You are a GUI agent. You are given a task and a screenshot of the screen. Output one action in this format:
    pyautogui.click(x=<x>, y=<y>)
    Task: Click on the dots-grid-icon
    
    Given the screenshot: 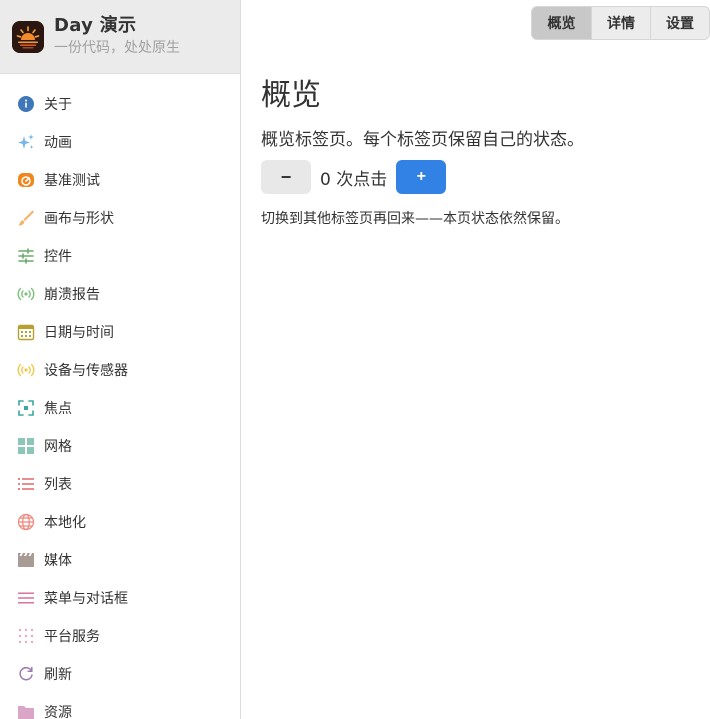 What is the action you would take?
    pyautogui.click(x=26, y=636)
    